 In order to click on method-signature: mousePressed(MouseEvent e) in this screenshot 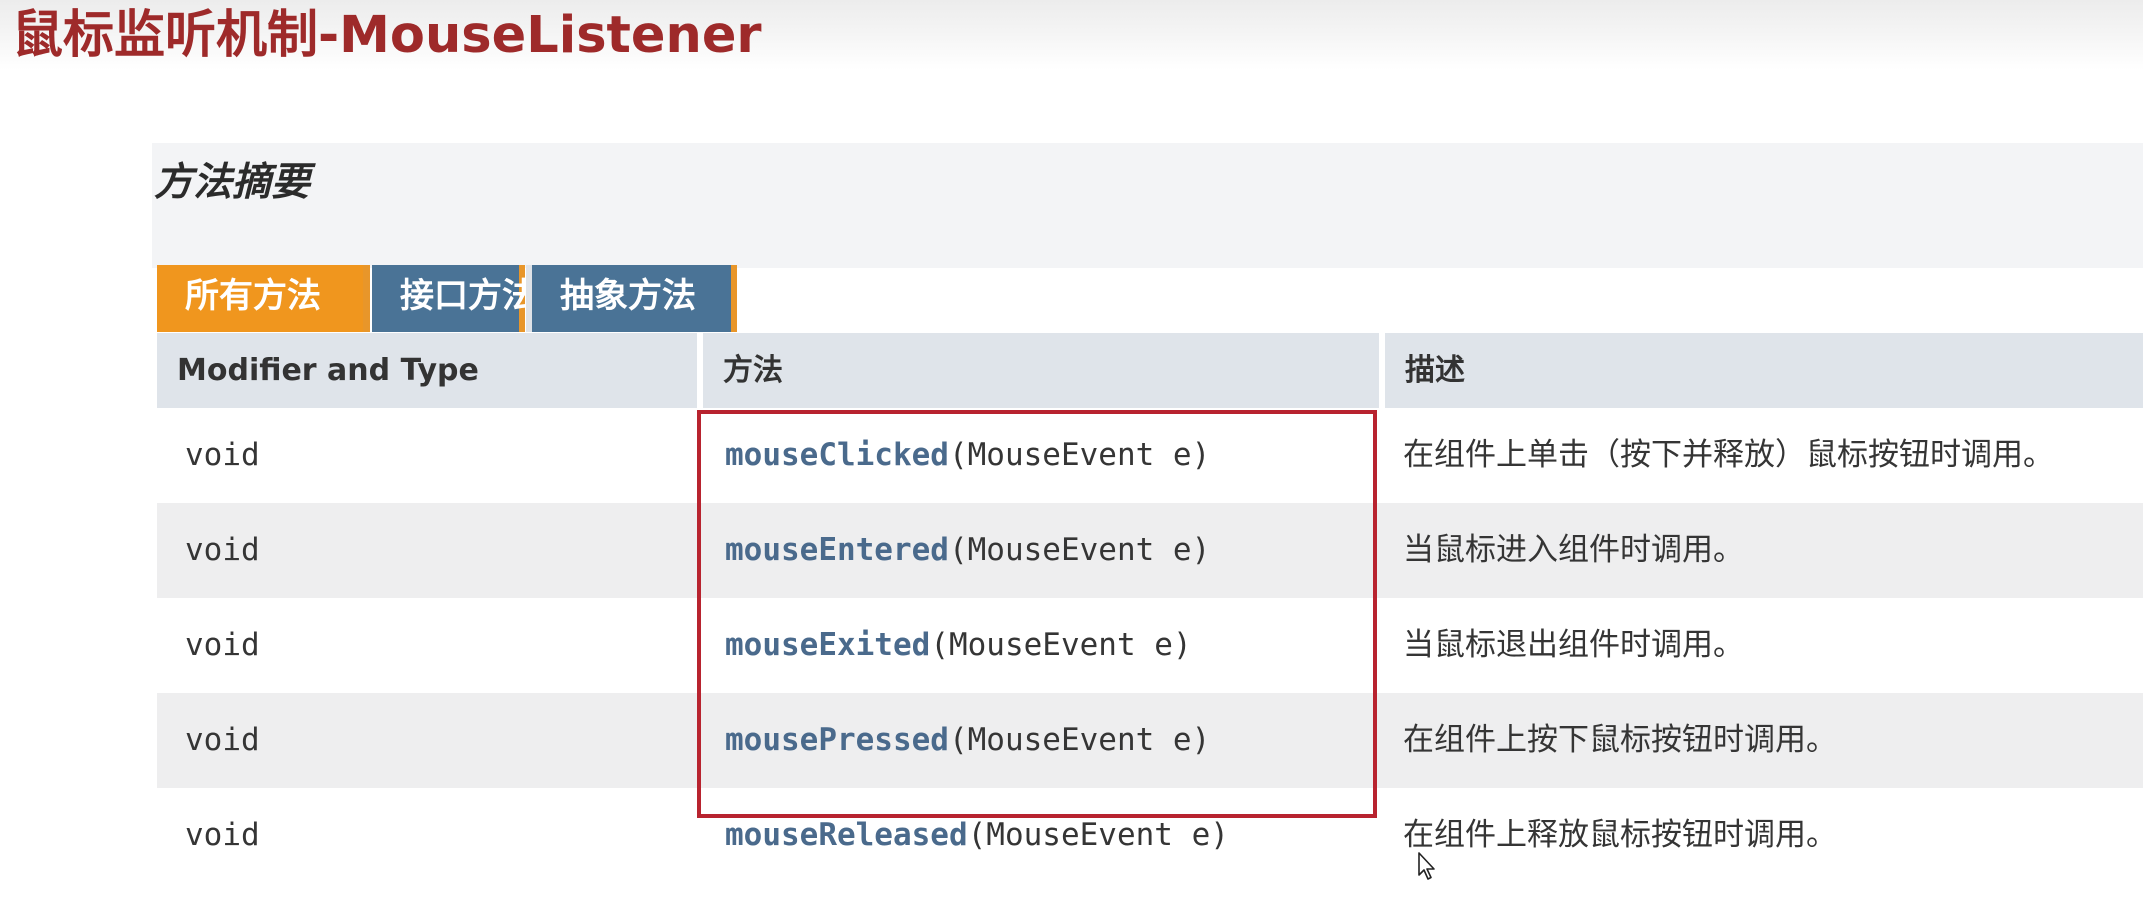, I will do `click(1041, 740)`.